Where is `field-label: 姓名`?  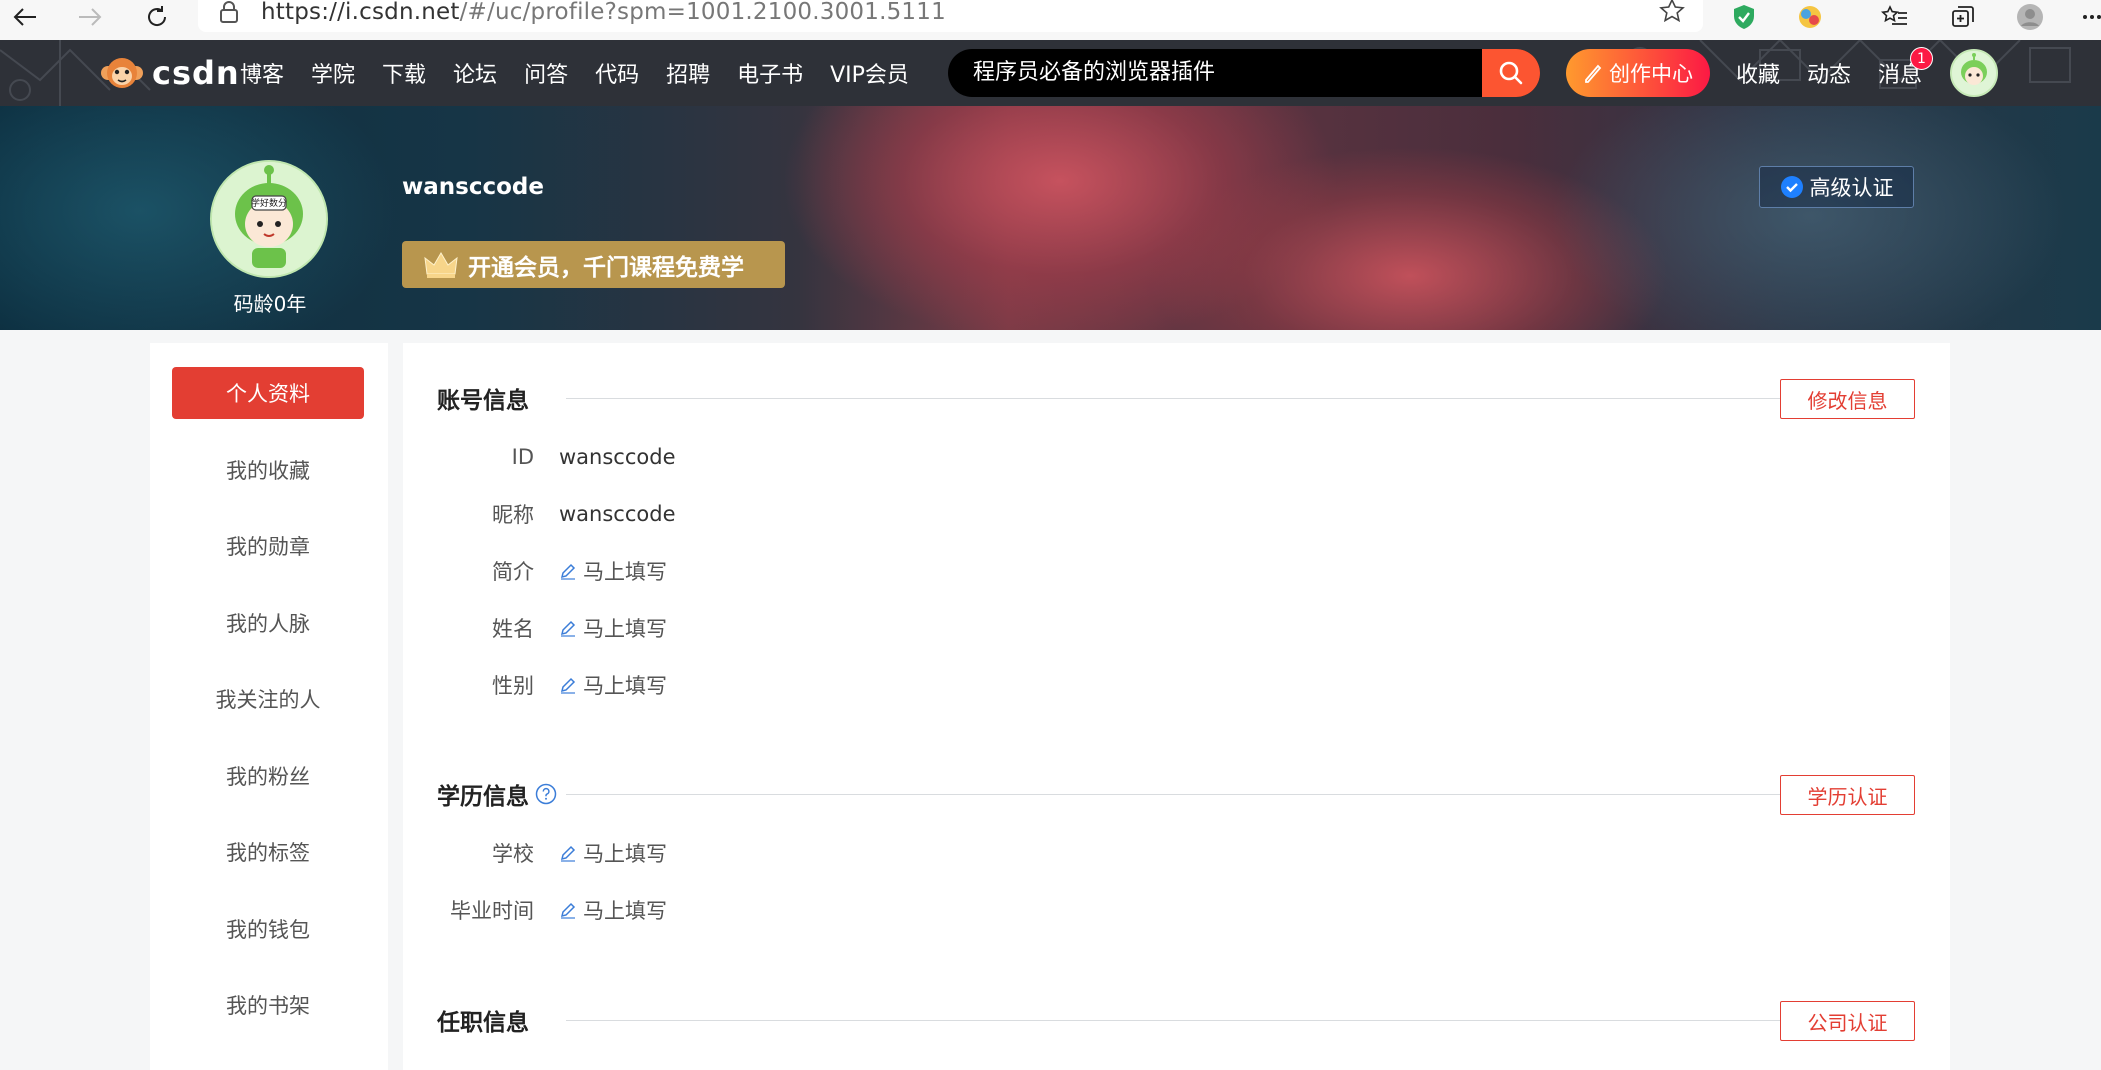 field-label: 姓名 is located at coordinates (513, 629).